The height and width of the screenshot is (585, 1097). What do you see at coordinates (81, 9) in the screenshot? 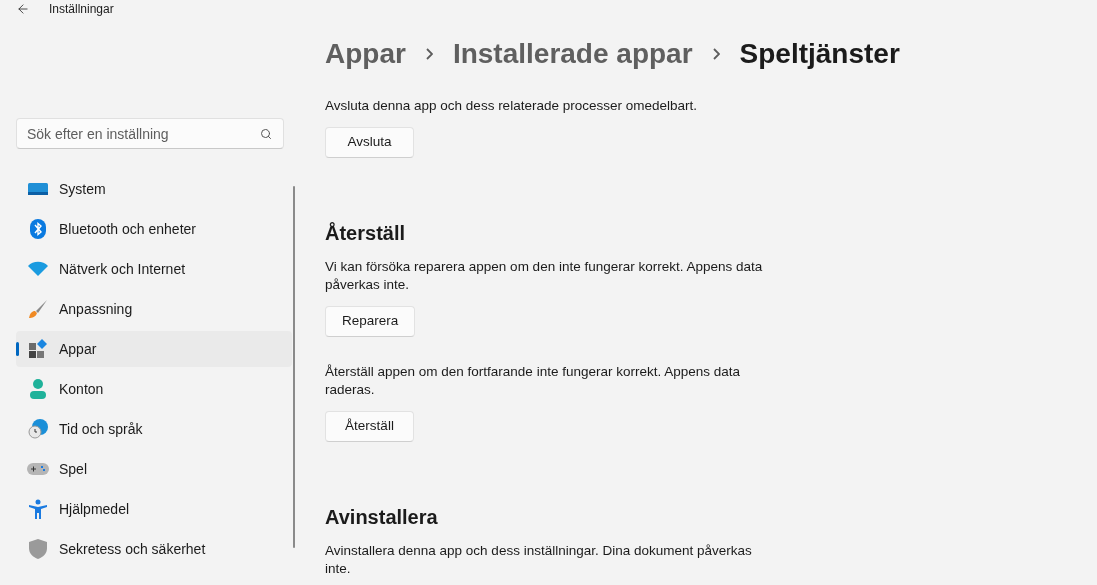
I see `window-title: Inställningar` at bounding box center [81, 9].